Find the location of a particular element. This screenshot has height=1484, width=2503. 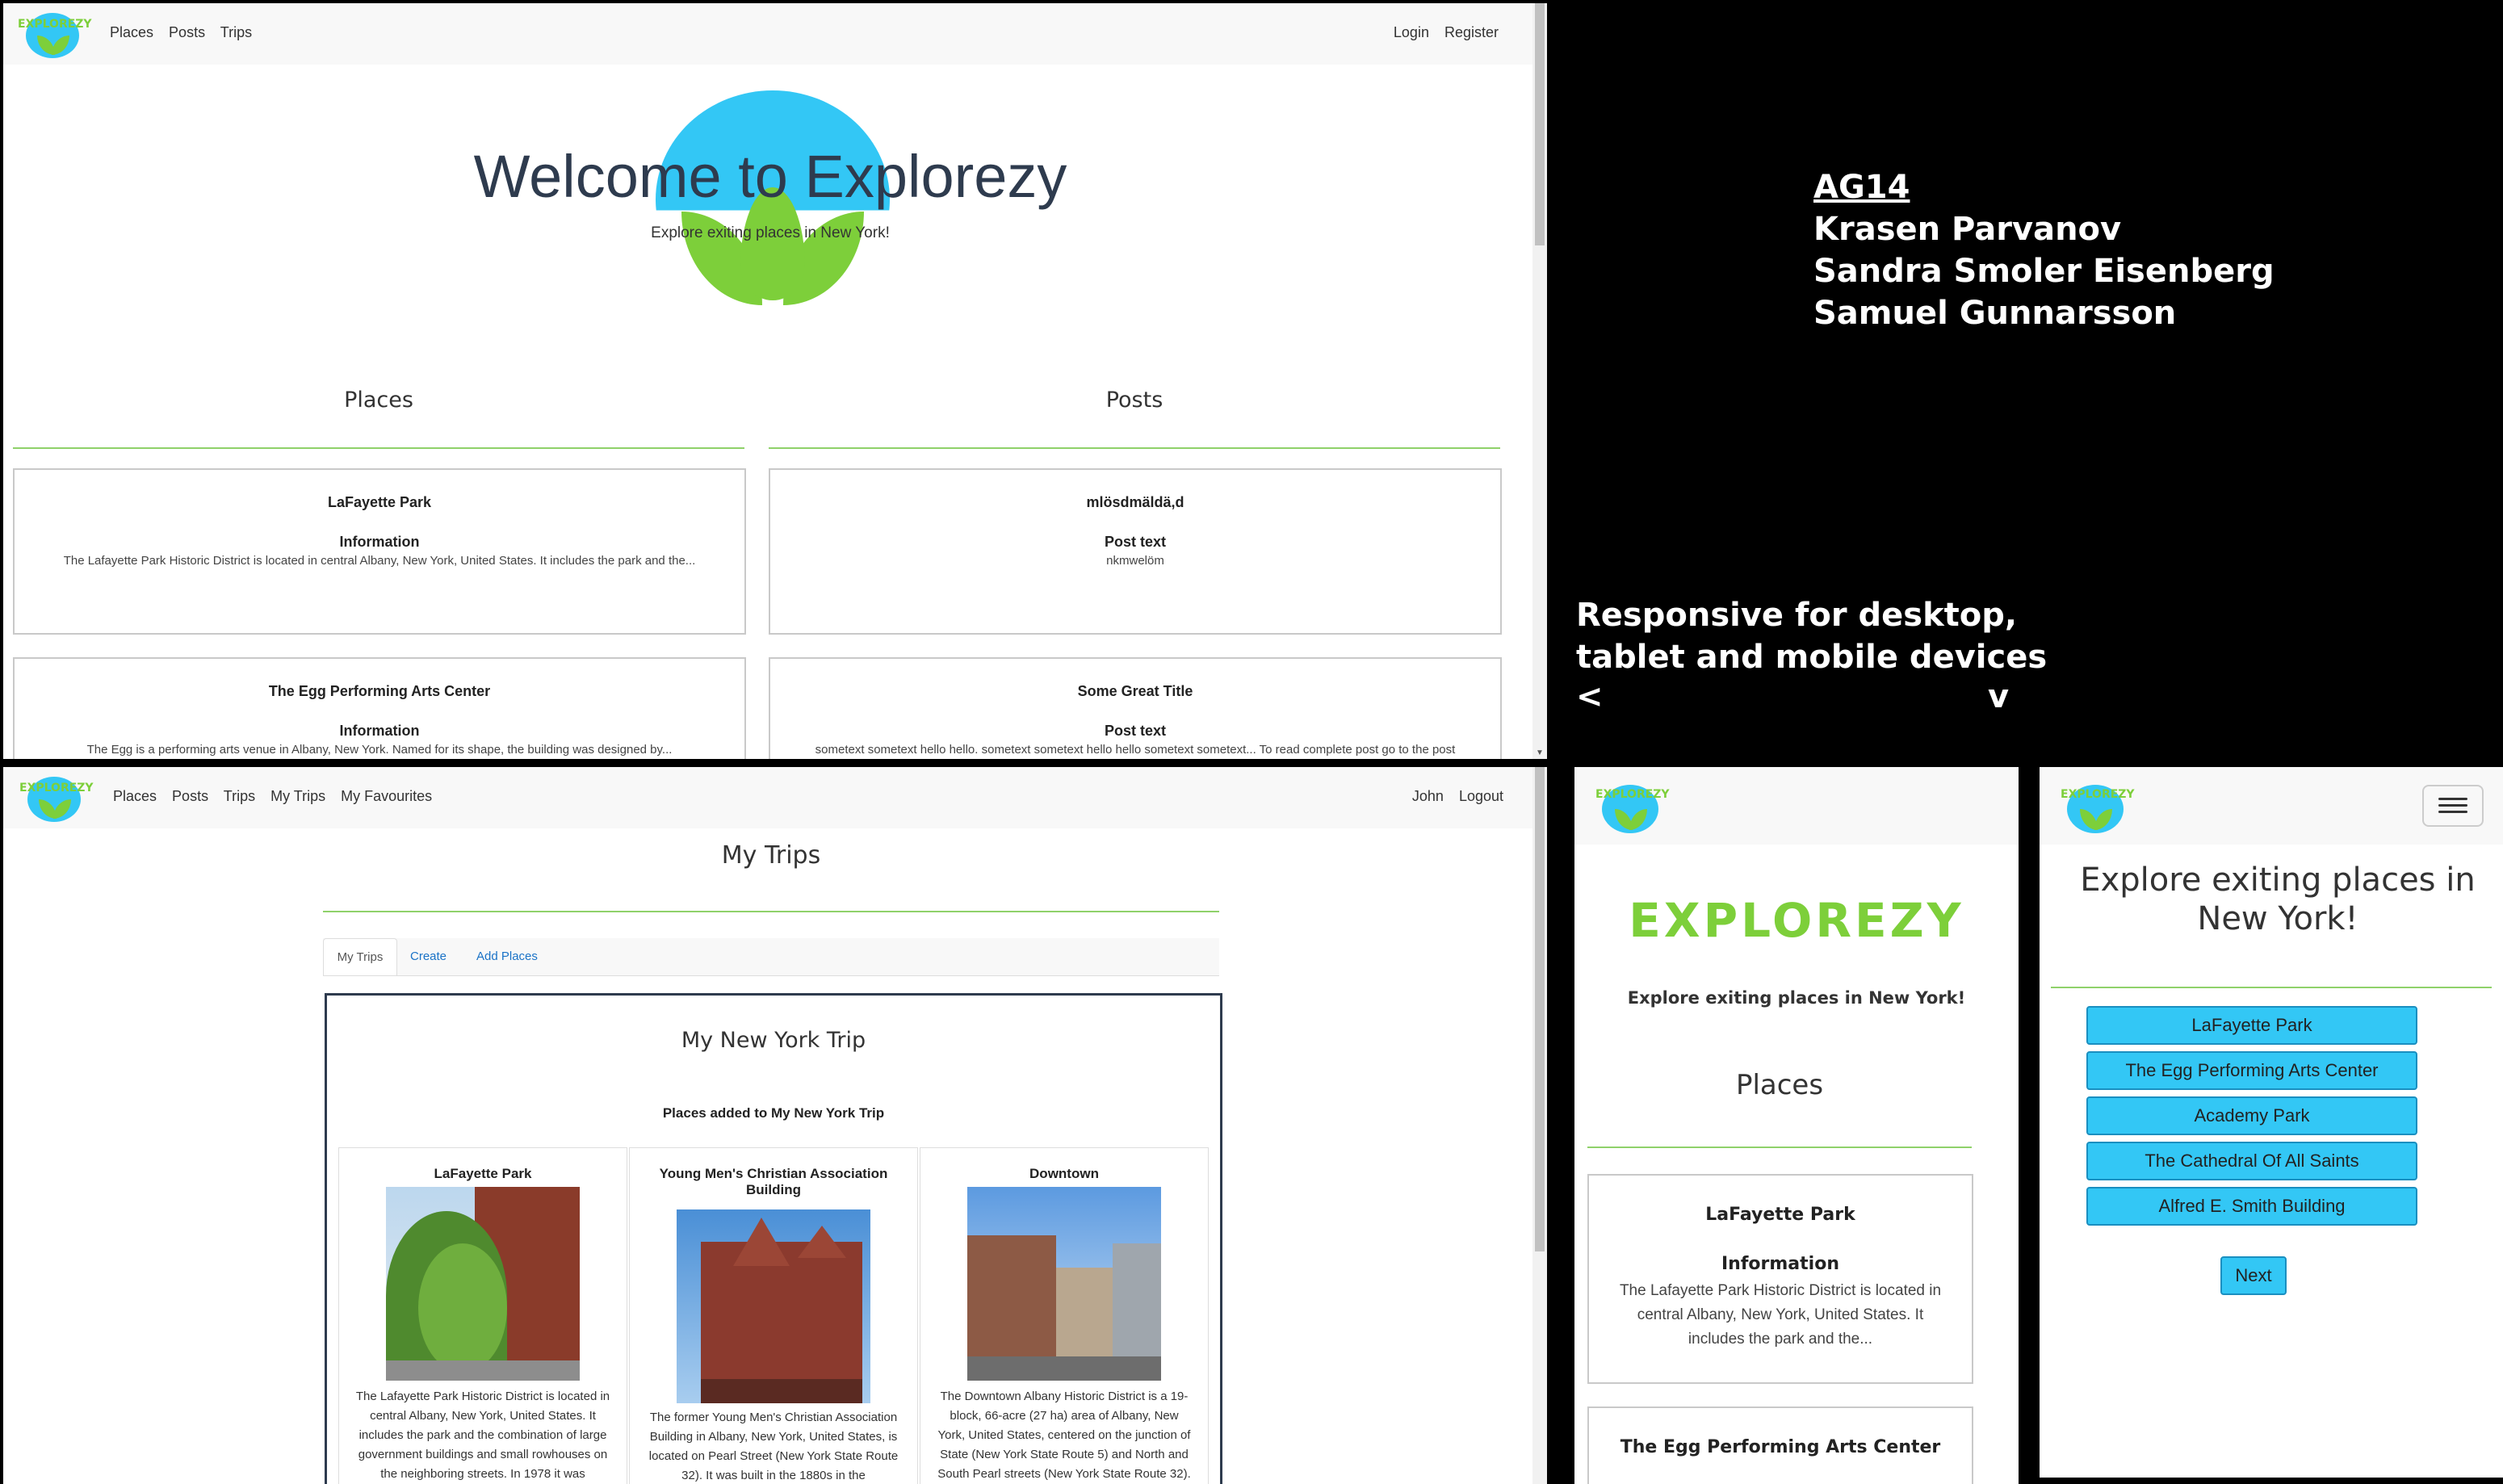

scrollbar: ▼ is located at coordinates (1539, 381).